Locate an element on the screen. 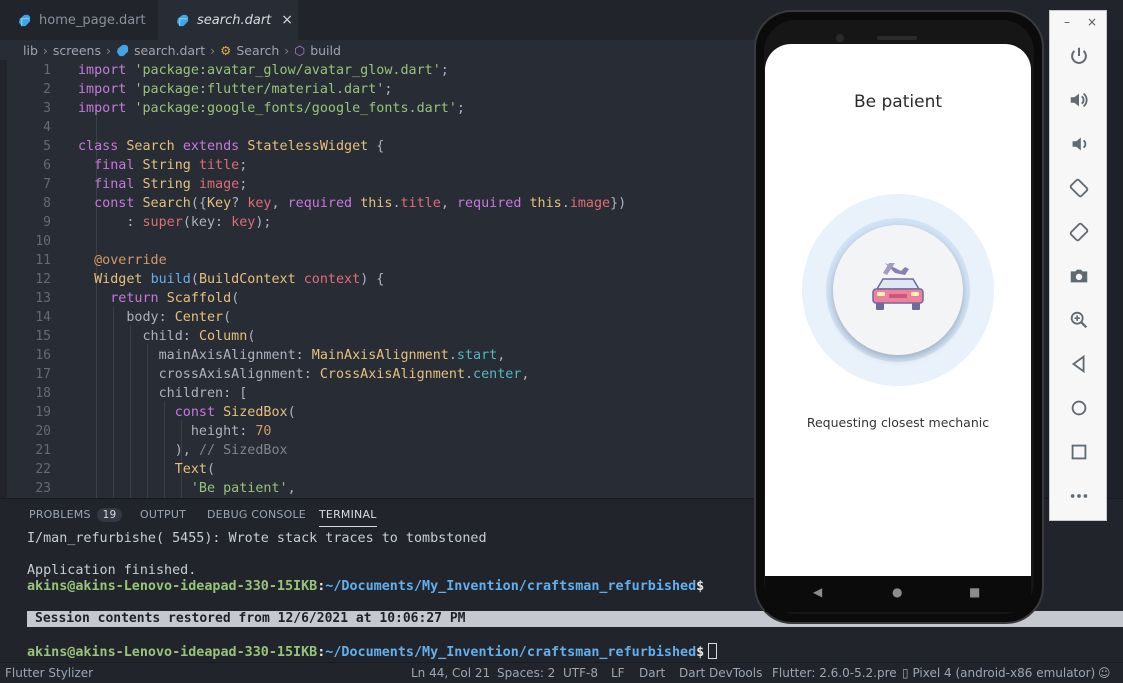 Image resolution: width=1123 pixels, height=683 pixels. status-indentation: Spaces: 2 is located at coordinates (526, 673).